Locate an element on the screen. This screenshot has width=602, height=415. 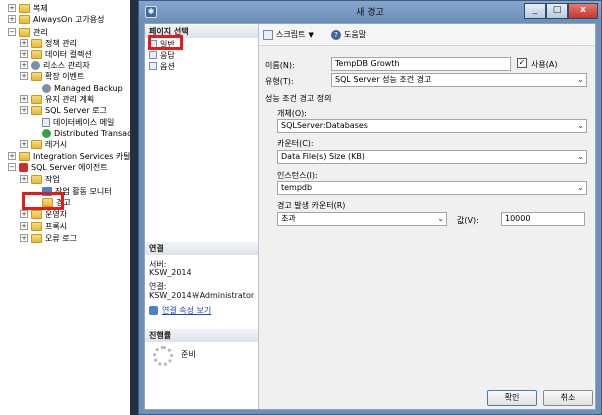
tree-item: + AlwaysOn 고가용성 is located at coordinates (56, 19).